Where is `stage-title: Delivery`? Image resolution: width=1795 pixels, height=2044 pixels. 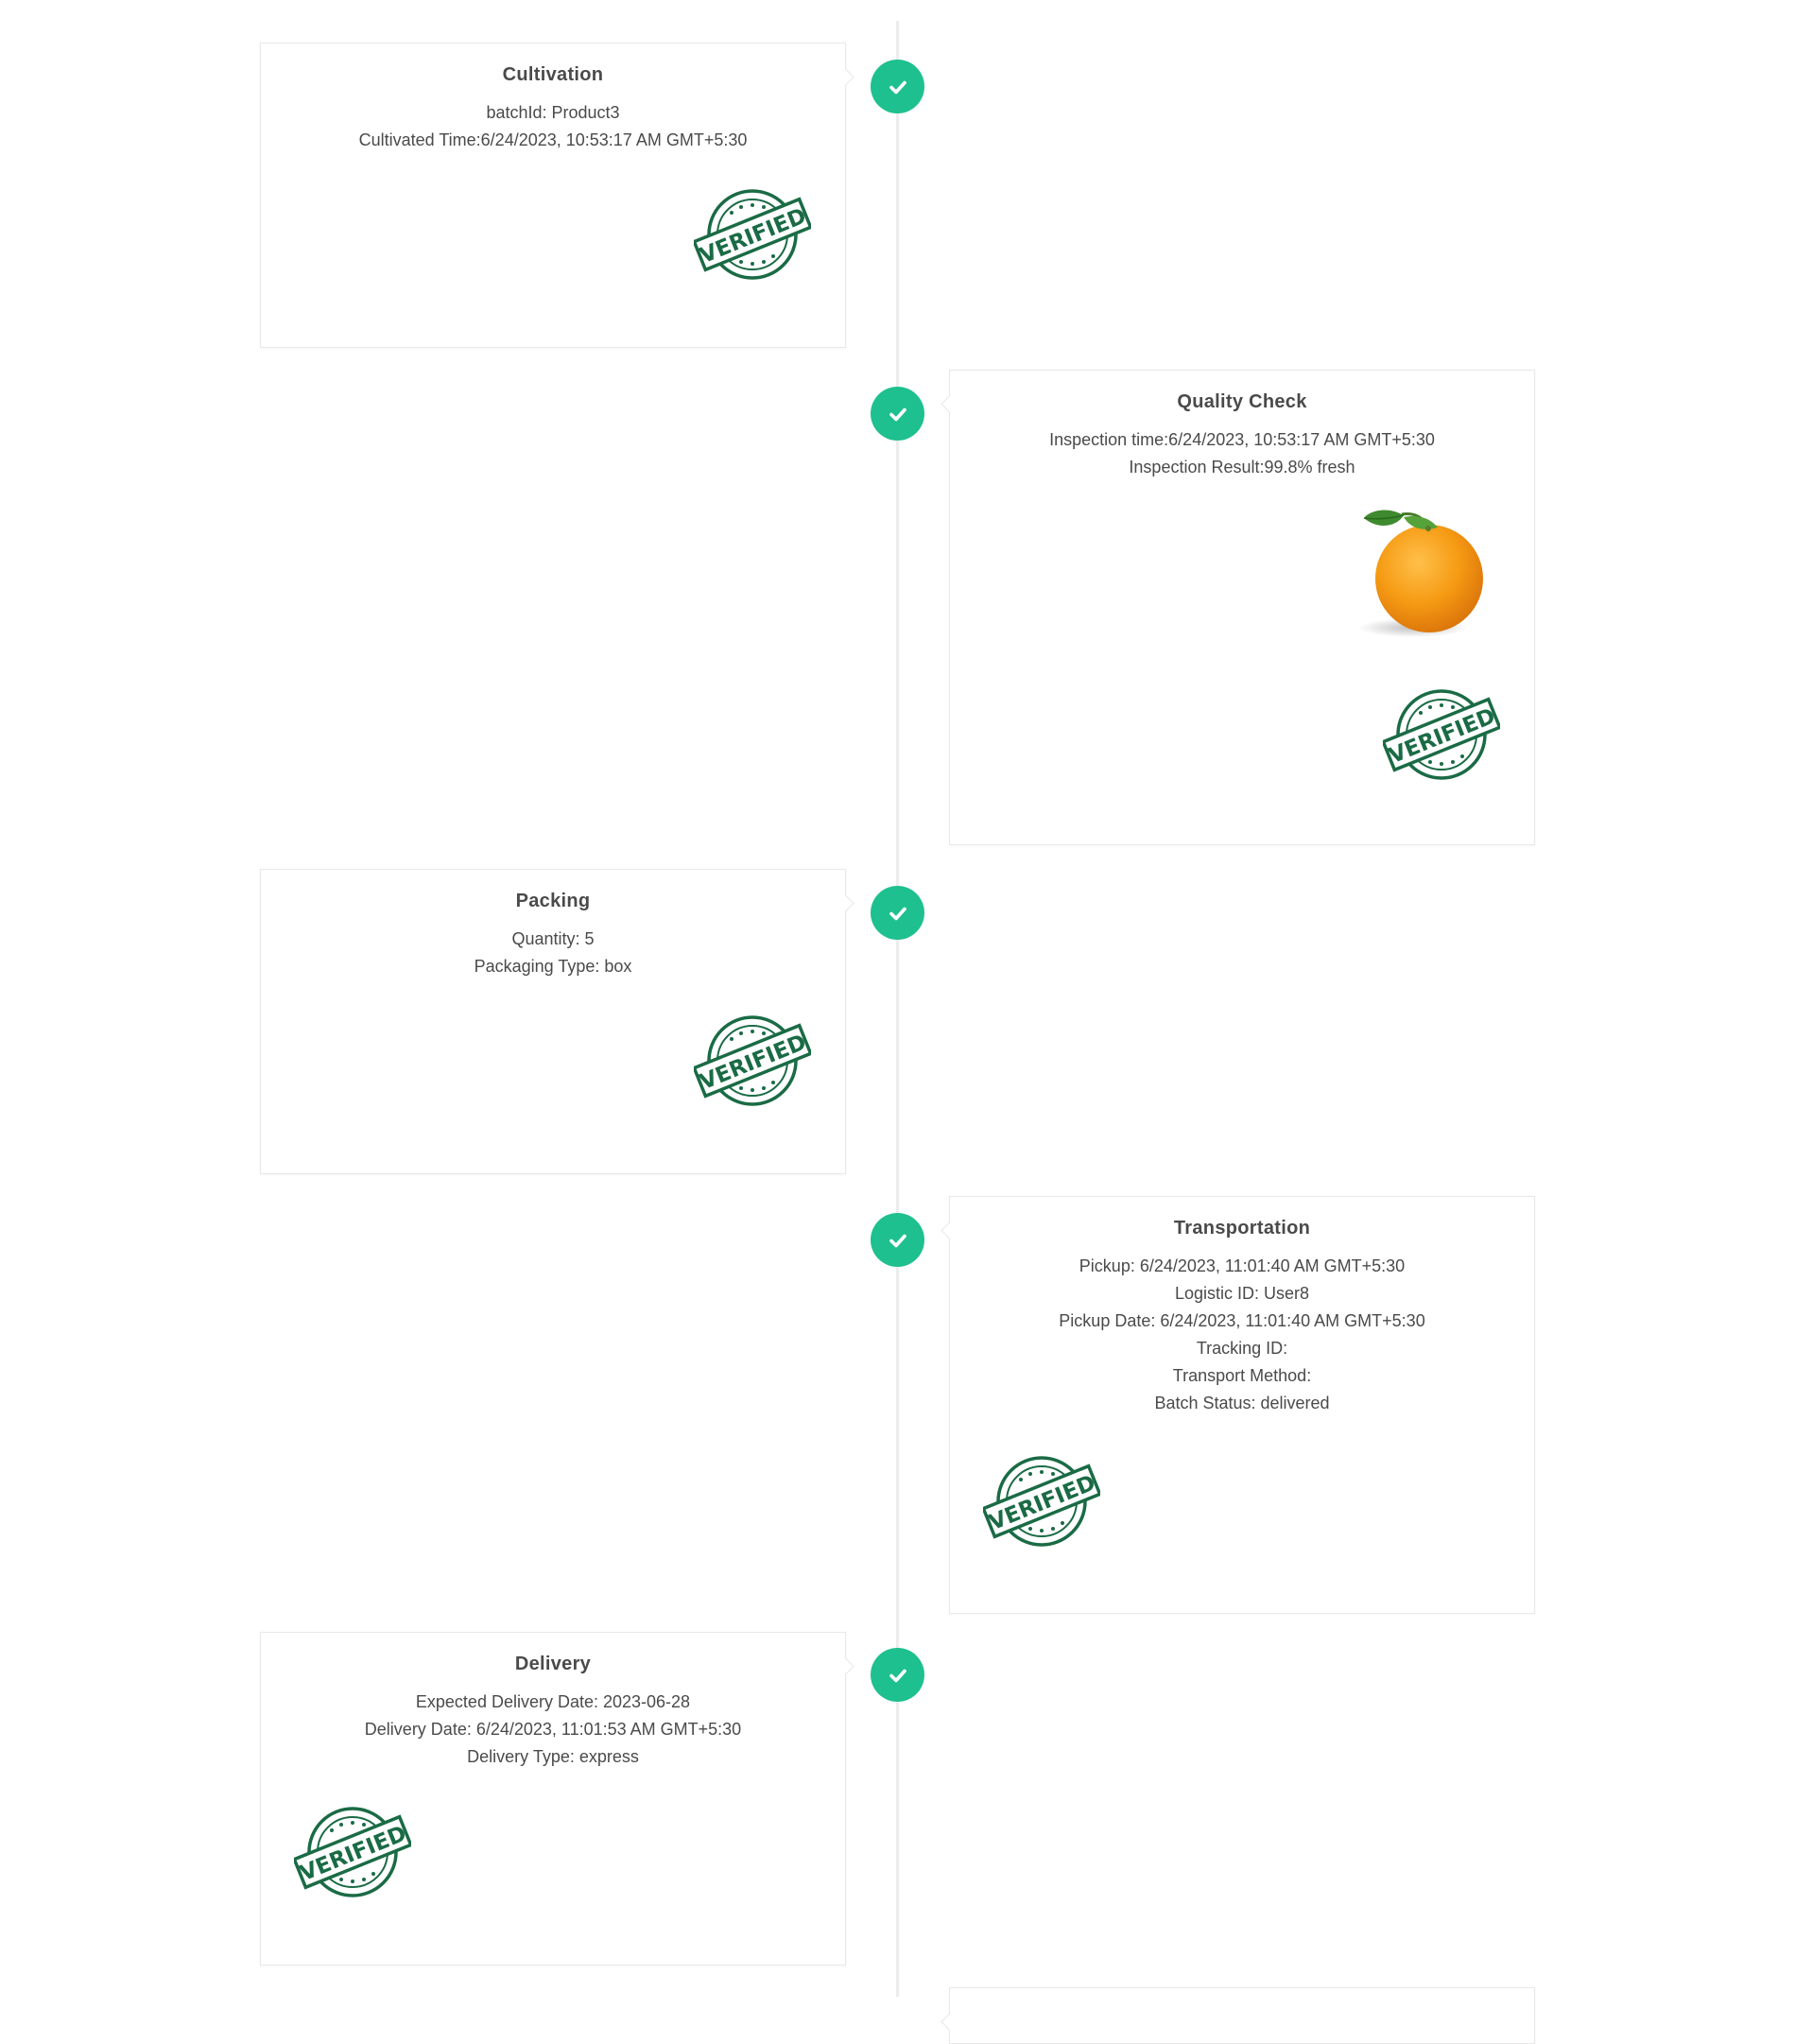 stage-title: Delivery is located at coordinates (553, 1664).